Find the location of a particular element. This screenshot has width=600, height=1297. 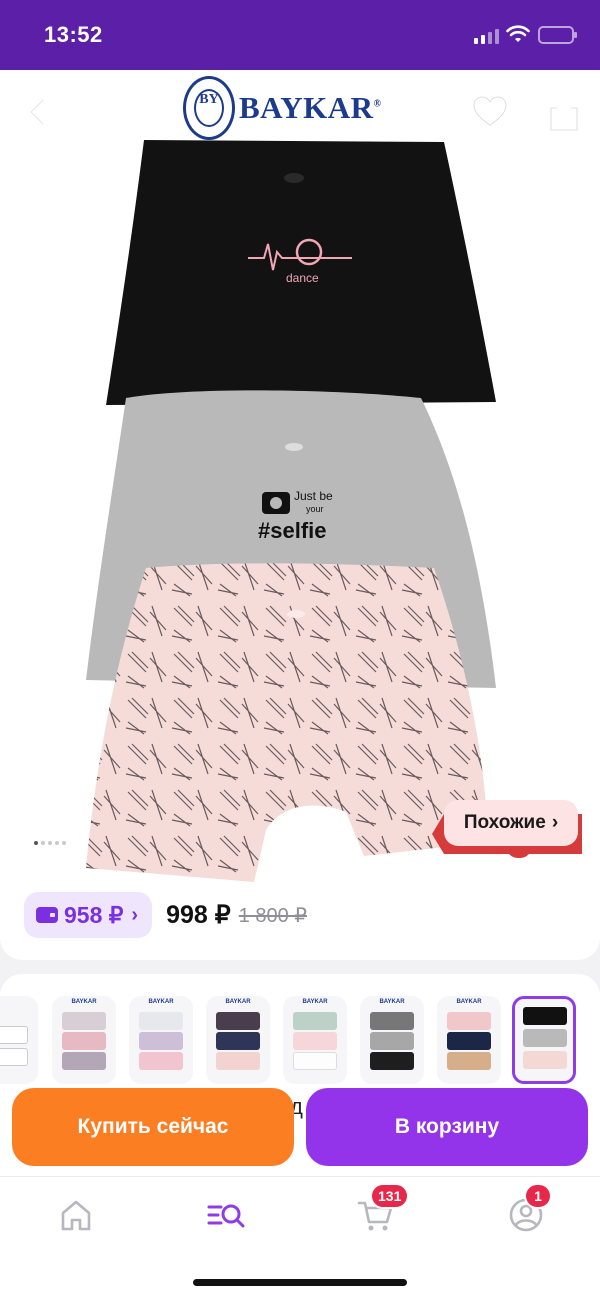

cart-tab: 131 is located at coordinates (383, 1209).